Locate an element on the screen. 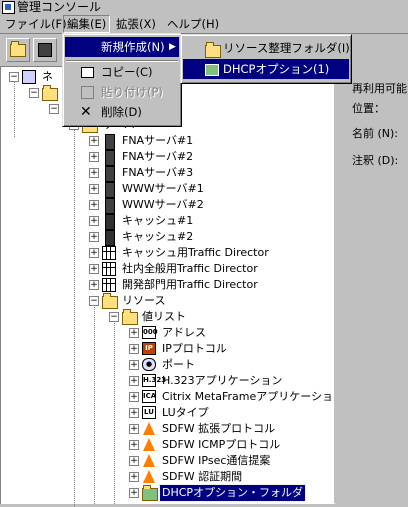  tree-node-label: SDFW IPsec通信提案 is located at coordinates (216, 460).